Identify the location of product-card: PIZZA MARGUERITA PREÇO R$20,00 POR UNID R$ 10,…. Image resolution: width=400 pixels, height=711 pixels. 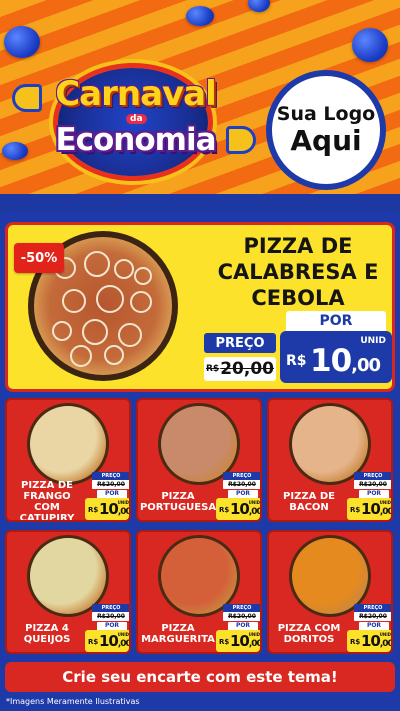
(199, 592).